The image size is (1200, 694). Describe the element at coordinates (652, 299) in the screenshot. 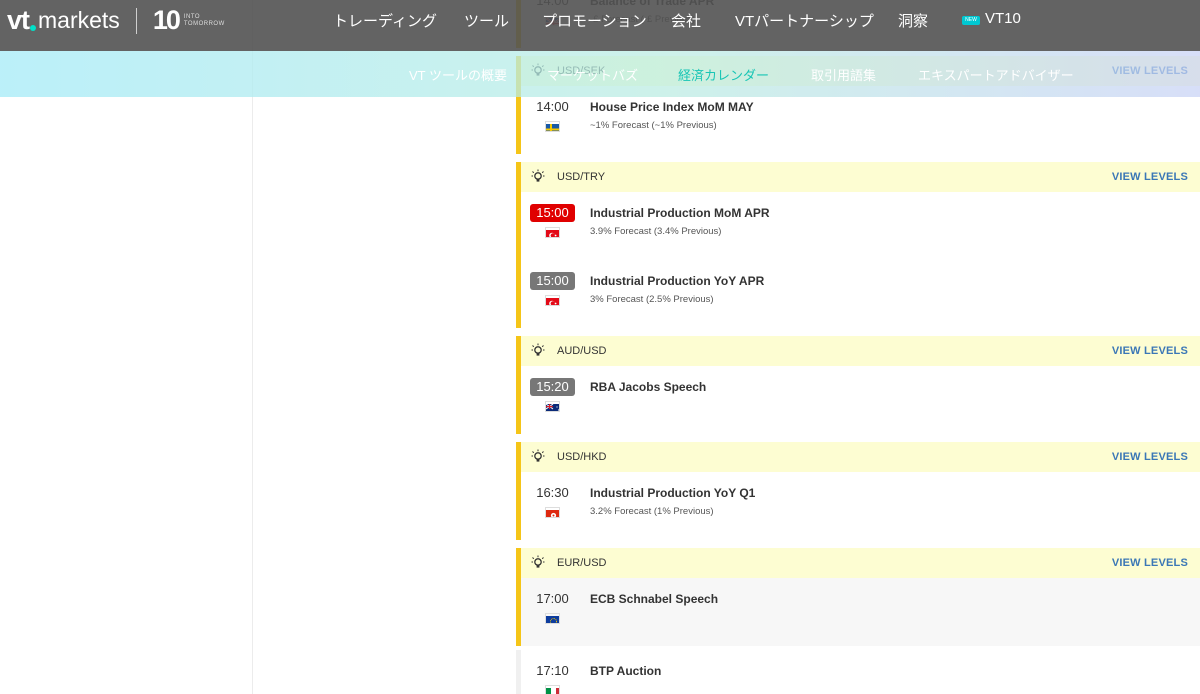

I see `event-forecast: 3% Forecast (2.5% Previous)` at that location.